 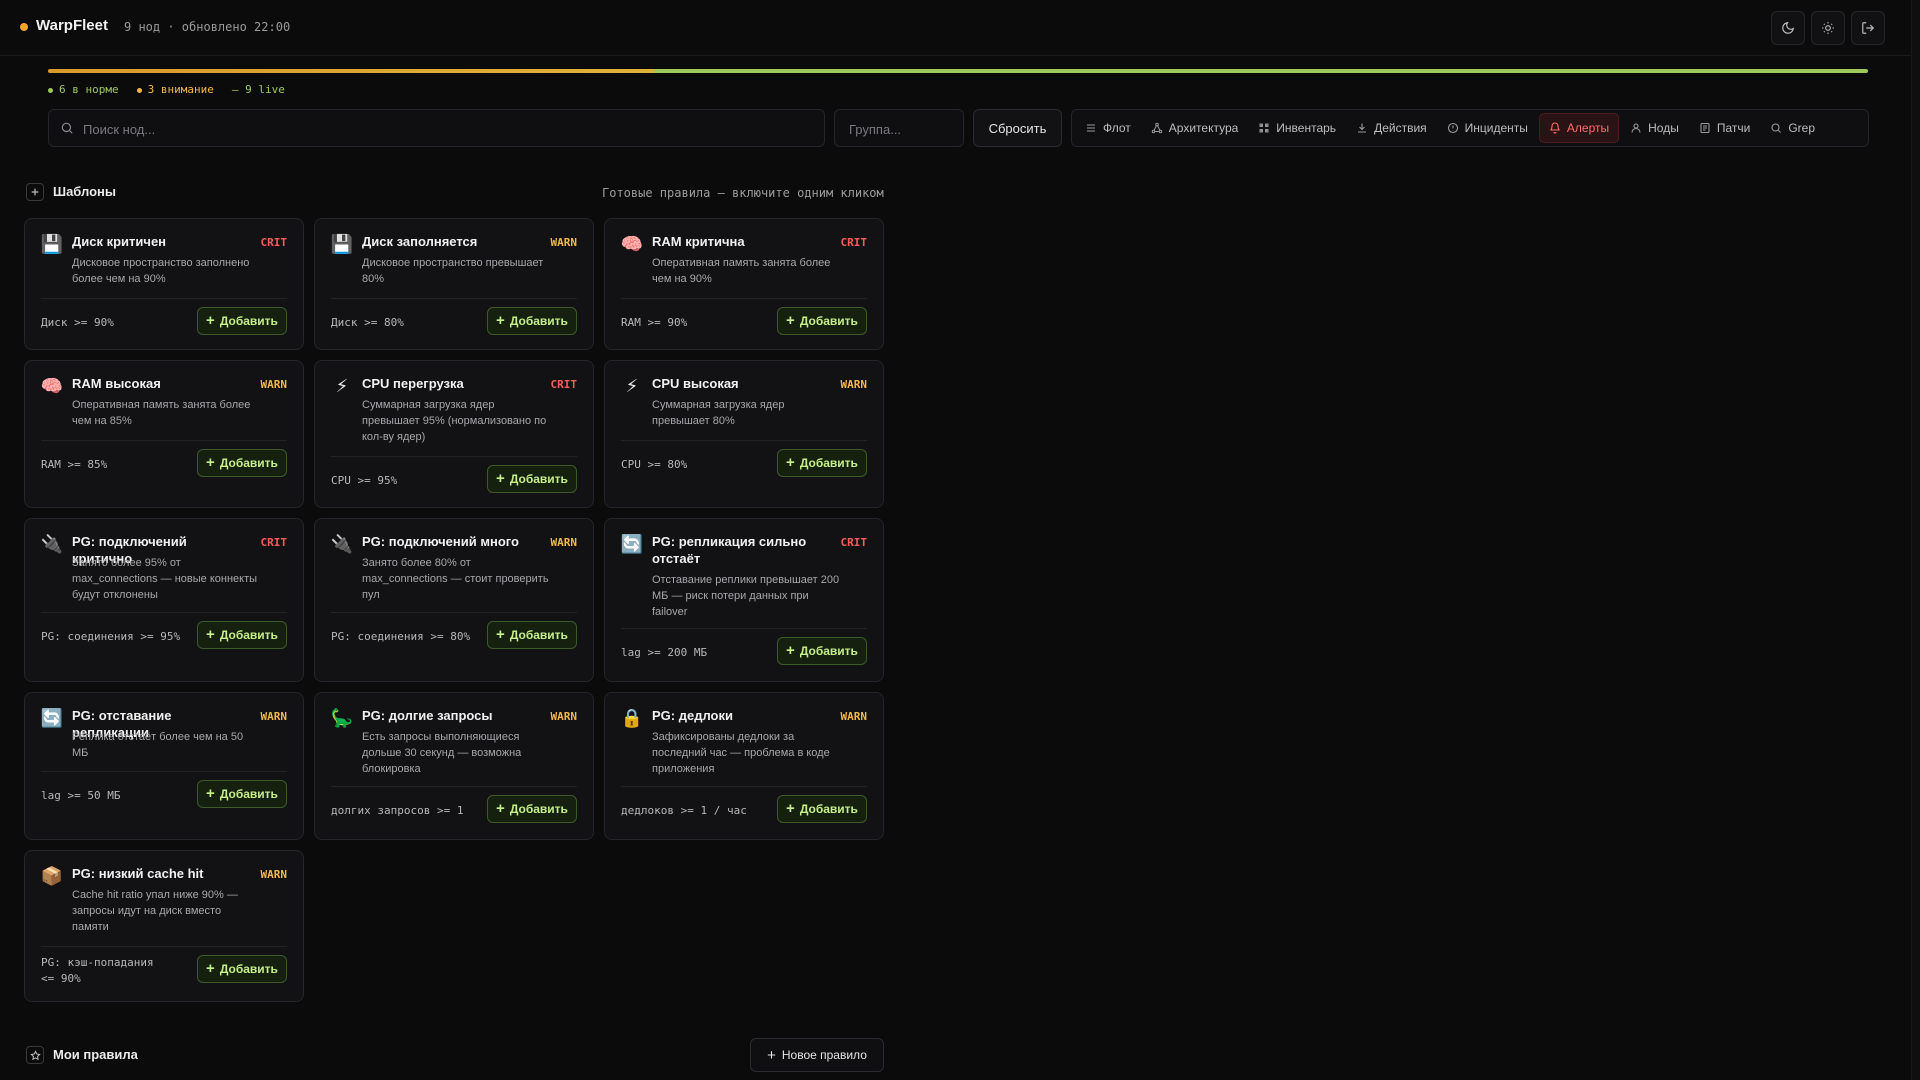 I want to click on scrollbar, so click(x=1915, y=540).